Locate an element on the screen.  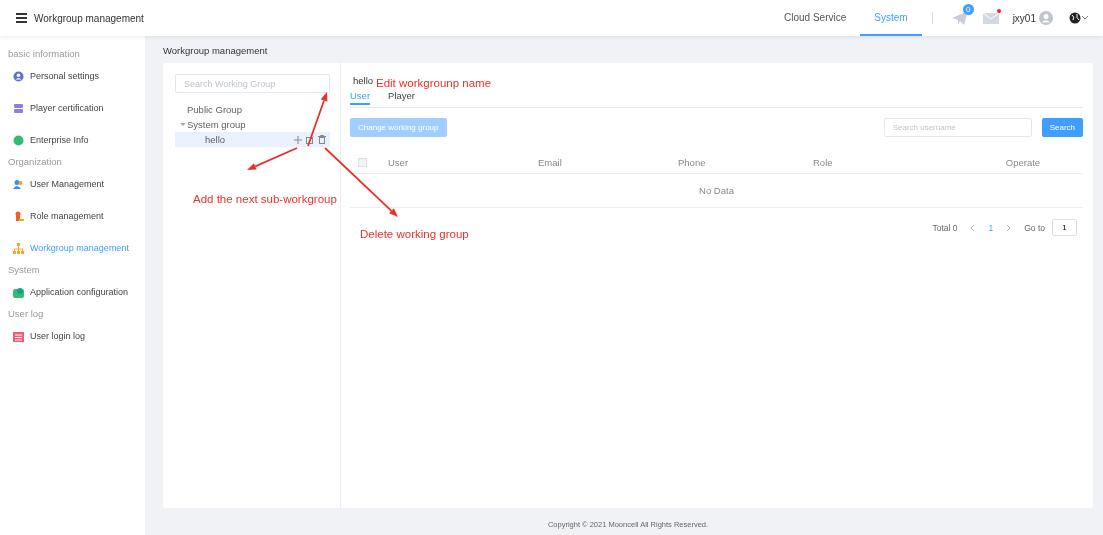
add-icon is located at coordinates (298, 139).